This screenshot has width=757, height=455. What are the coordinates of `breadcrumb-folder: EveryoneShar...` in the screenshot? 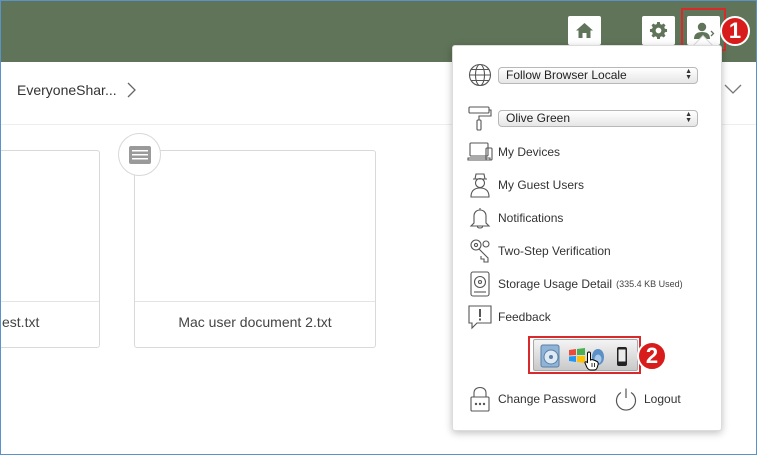 It's located at (67, 90).